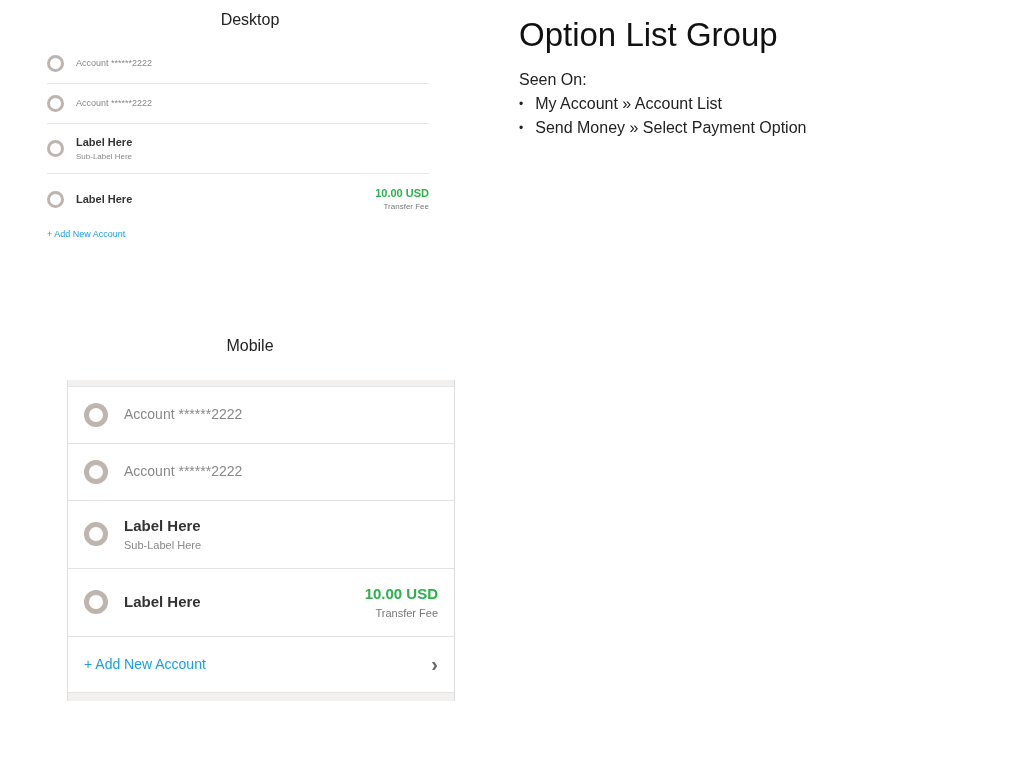 The width and height of the screenshot is (1024, 768). I want to click on seen-on-item: My Account » Account List, so click(628, 103).